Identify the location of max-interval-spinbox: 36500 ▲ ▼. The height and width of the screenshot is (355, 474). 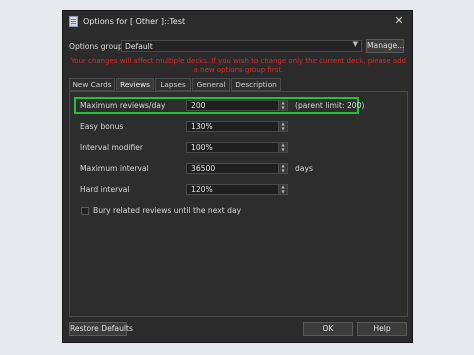
(237, 168).